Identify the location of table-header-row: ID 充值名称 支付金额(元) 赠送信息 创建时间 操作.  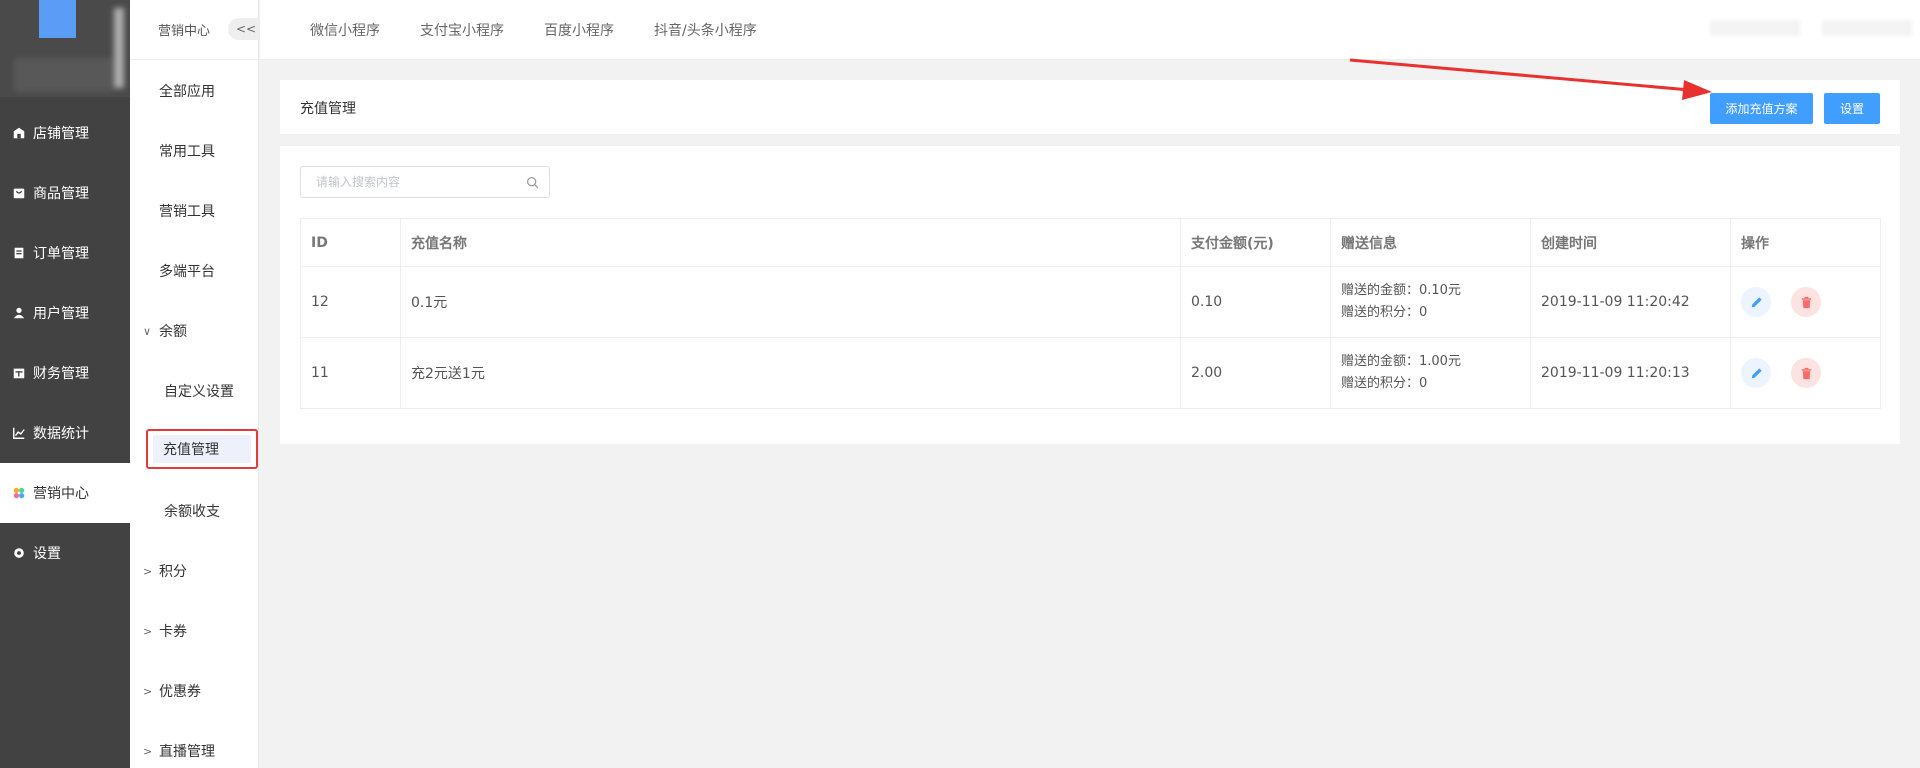
(1090, 242).